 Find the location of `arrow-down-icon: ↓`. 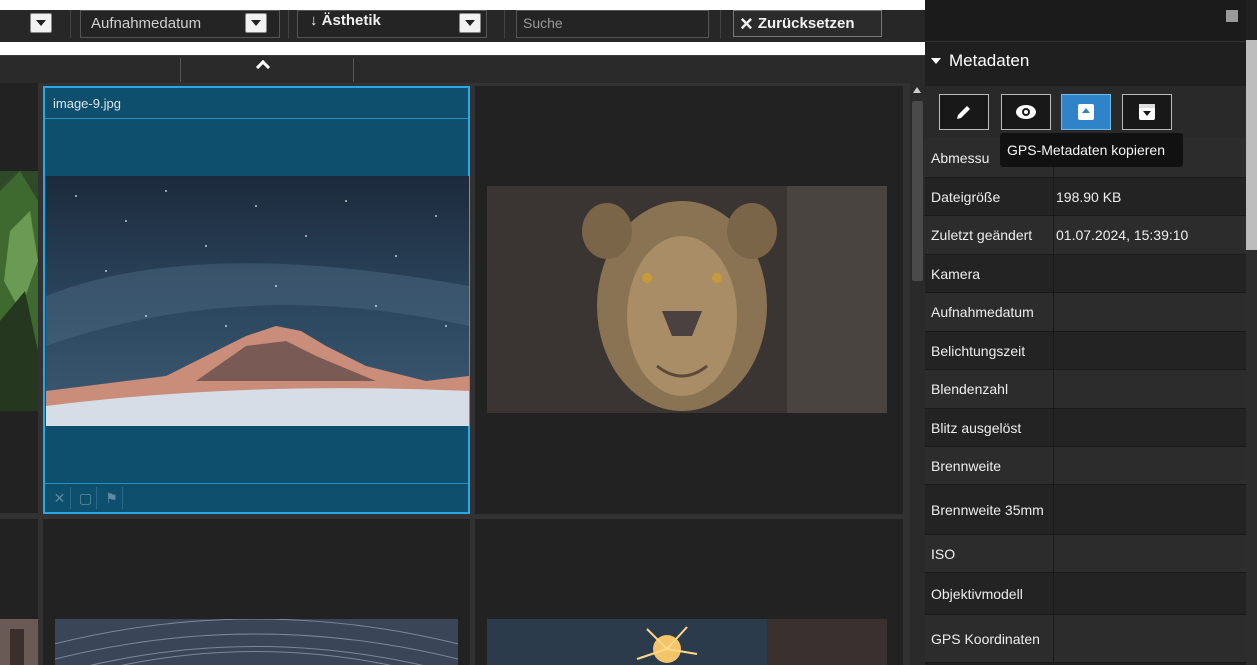

arrow-down-icon: ↓ is located at coordinates (314, 20).